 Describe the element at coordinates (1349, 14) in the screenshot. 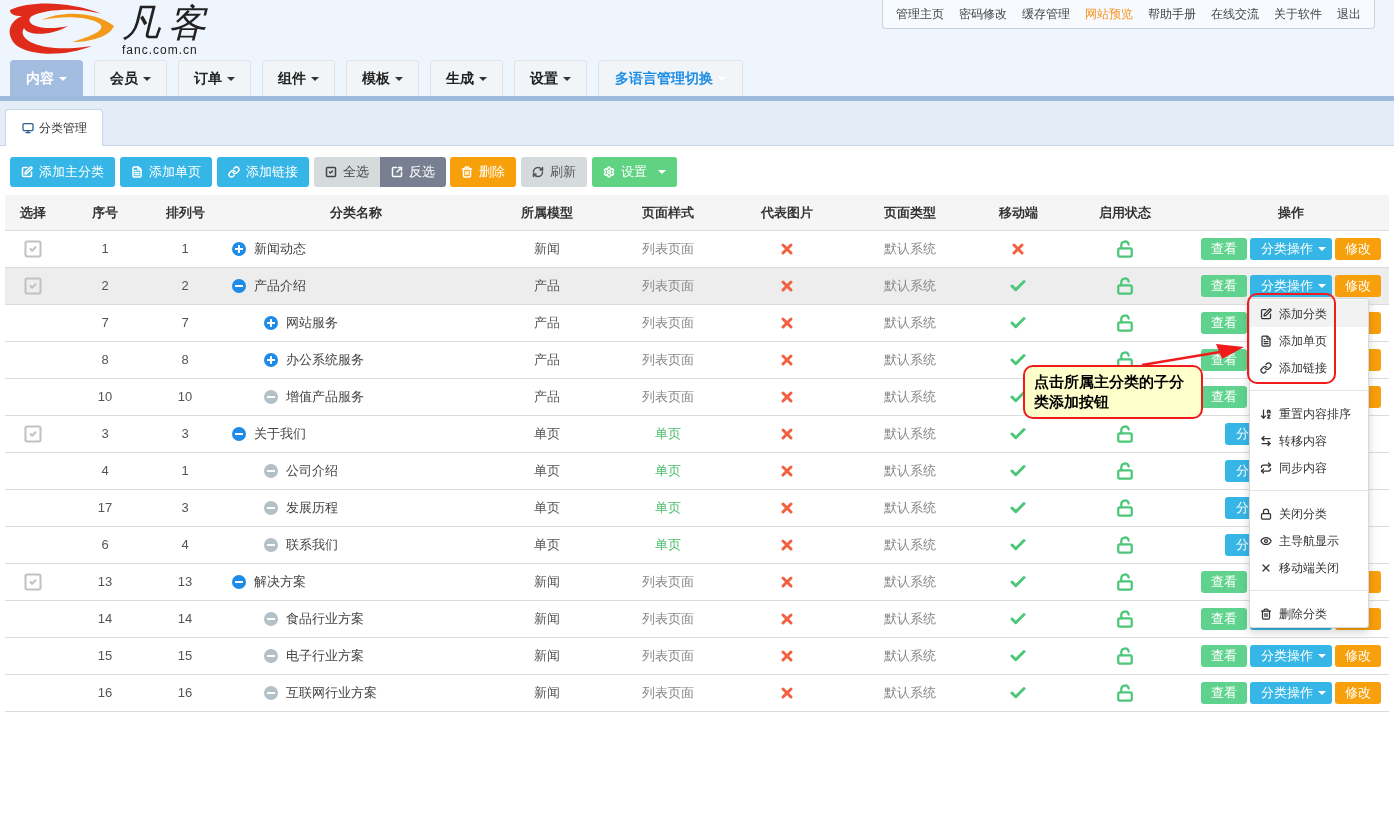

I see `top-link: 退出` at that location.